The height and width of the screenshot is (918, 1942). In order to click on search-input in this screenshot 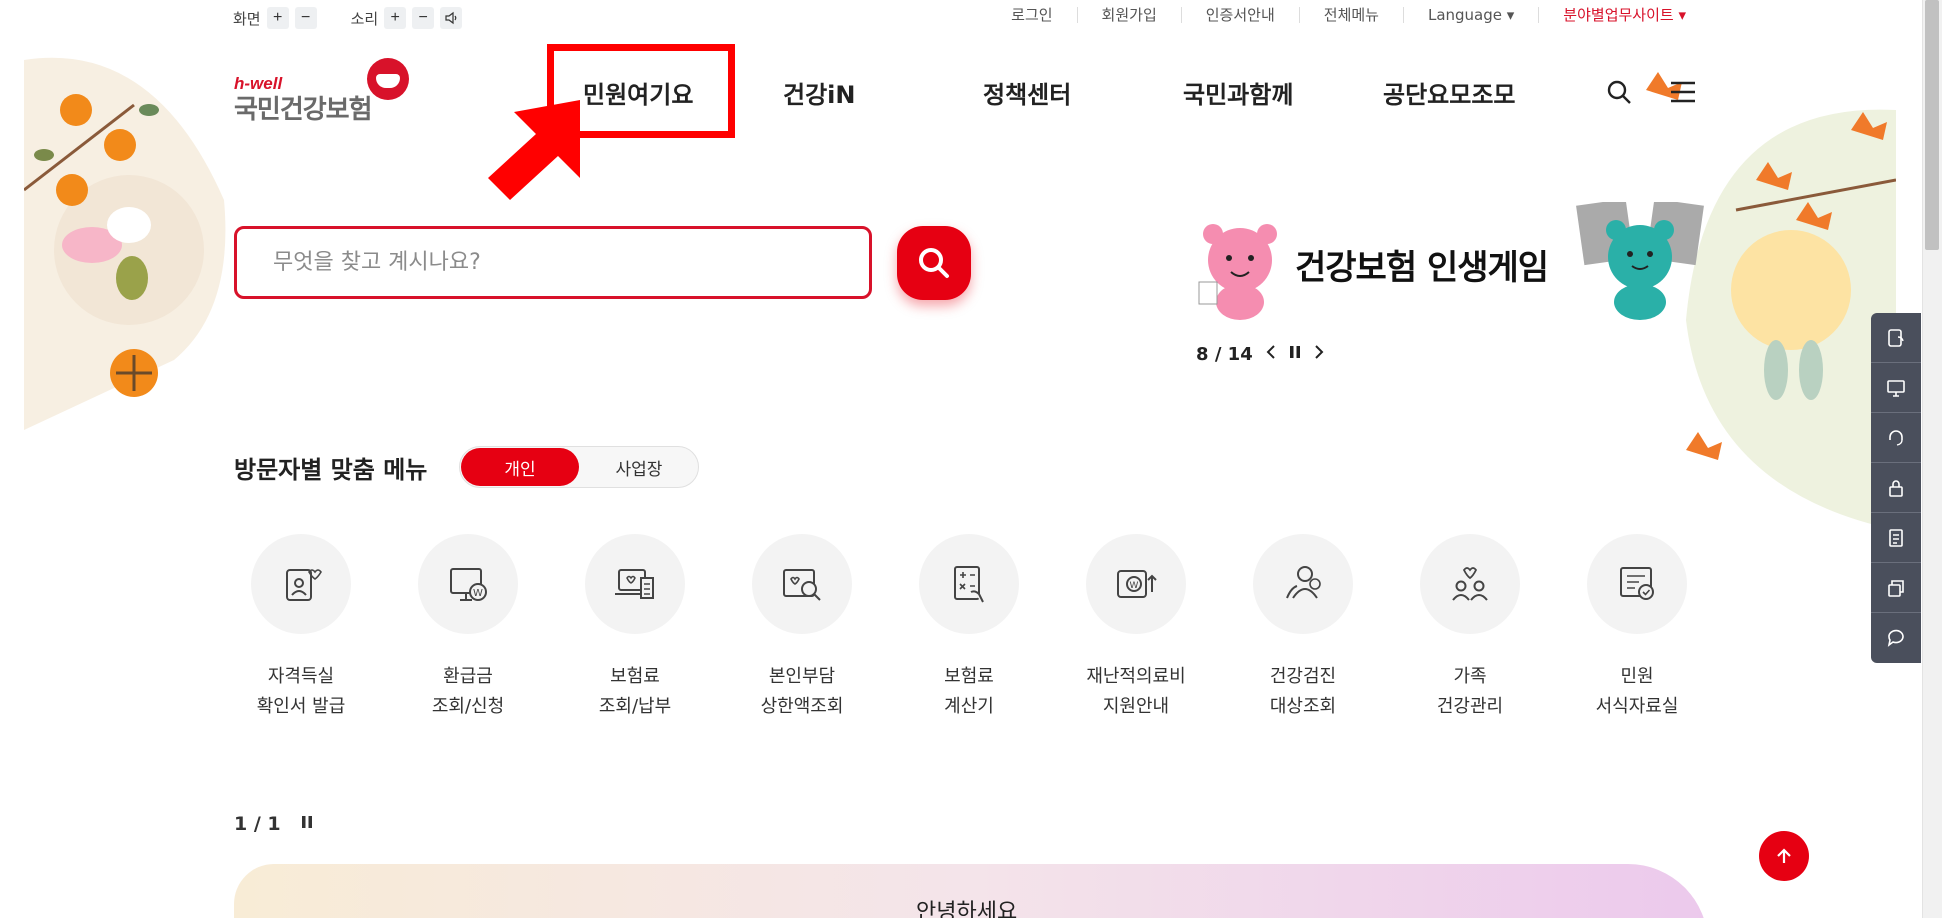, I will do `click(553, 262)`.